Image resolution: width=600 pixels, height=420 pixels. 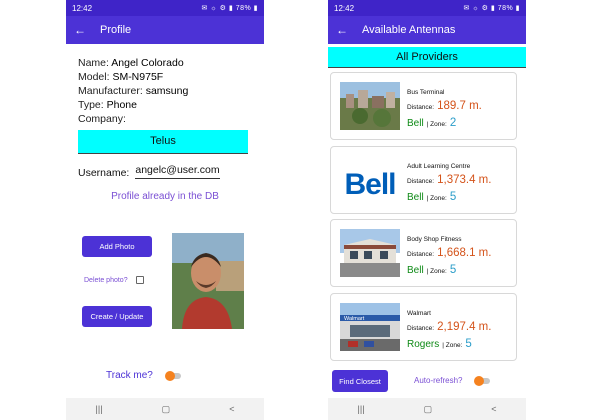 I want to click on bottom-actions: Find Closest Auto-refresh?, so click(x=427, y=383).